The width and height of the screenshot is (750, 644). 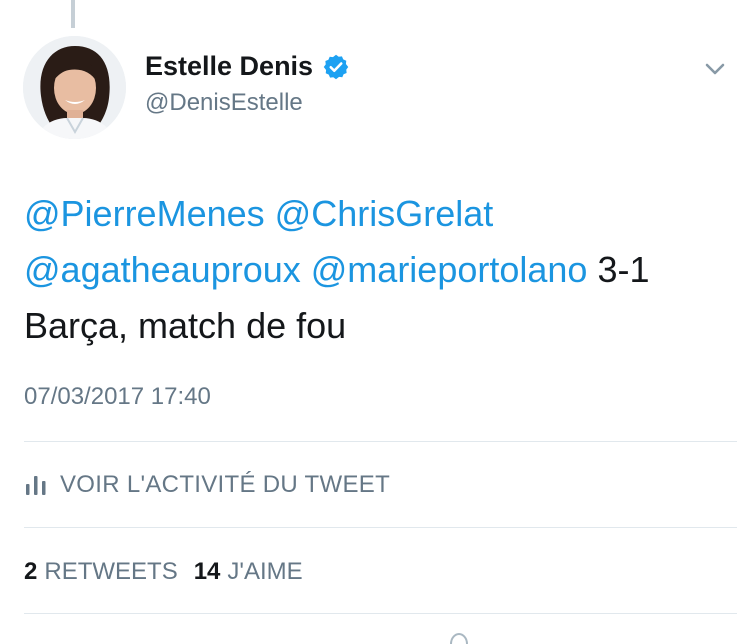 What do you see at coordinates (207, 572) in the screenshot?
I see `likes-count: 14` at bounding box center [207, 572].